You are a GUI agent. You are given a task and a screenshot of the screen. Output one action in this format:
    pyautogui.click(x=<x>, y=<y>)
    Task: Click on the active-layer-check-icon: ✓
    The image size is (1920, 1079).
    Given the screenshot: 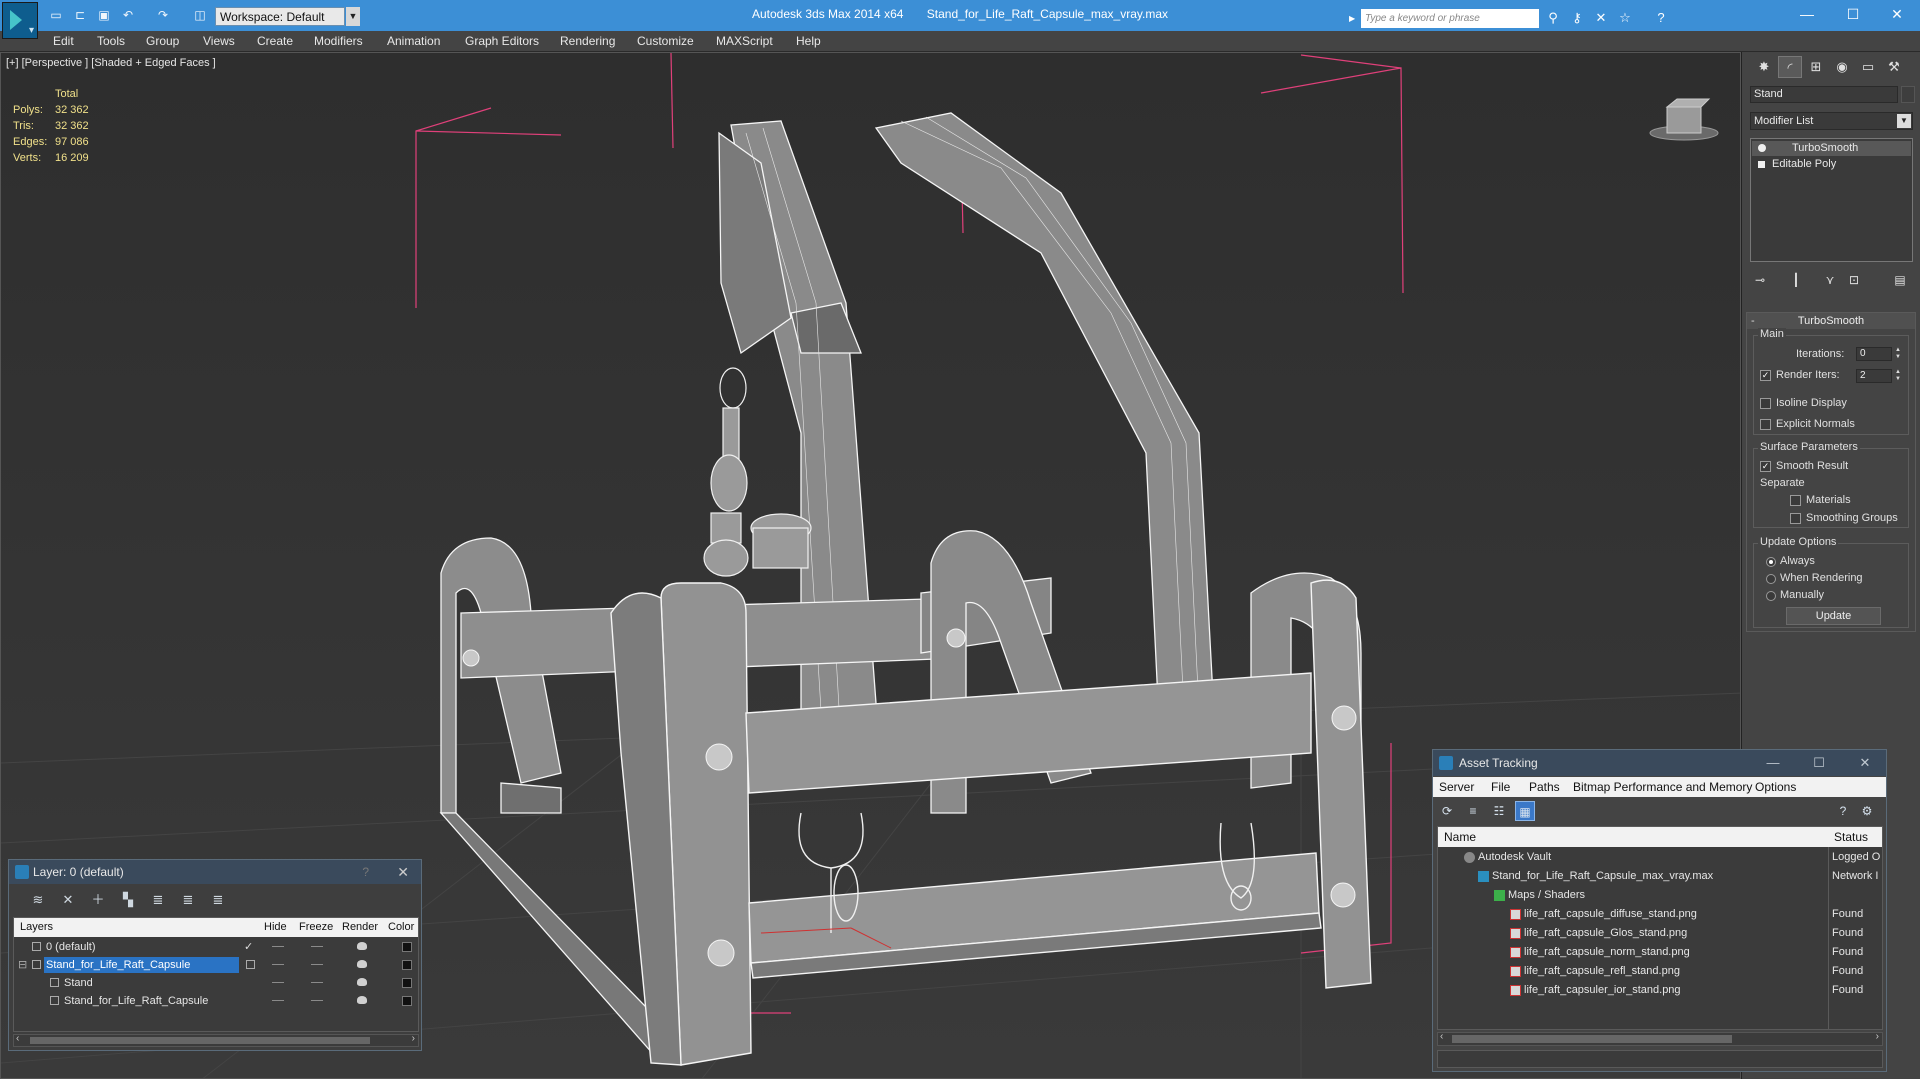 What is the action you would take?
    pyautogui.click(x=248, y=947)
    